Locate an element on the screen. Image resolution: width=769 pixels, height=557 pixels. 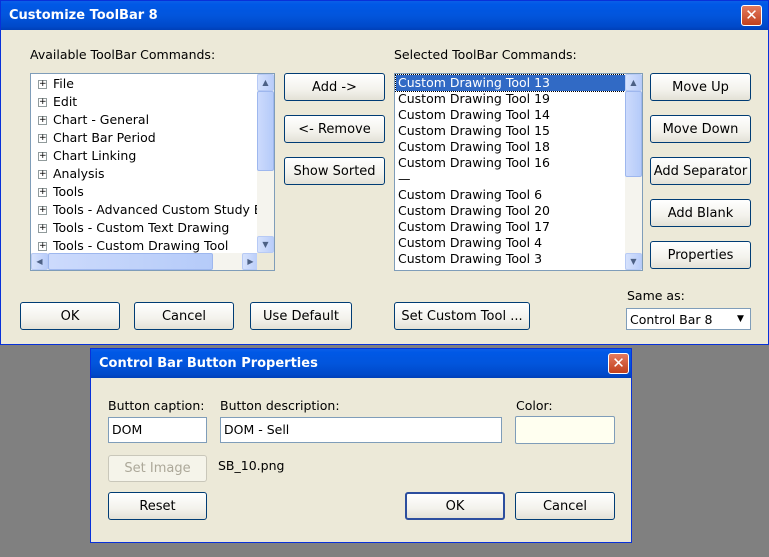
list-item: Custom Drawing Tool 6 is located at coordinates (469, 195).